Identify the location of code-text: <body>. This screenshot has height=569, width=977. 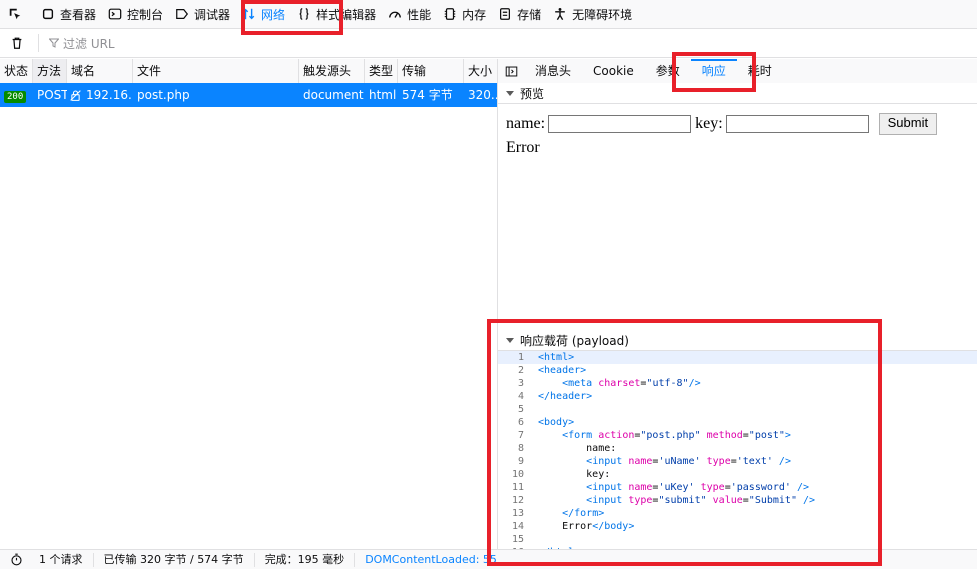
(556, 422).